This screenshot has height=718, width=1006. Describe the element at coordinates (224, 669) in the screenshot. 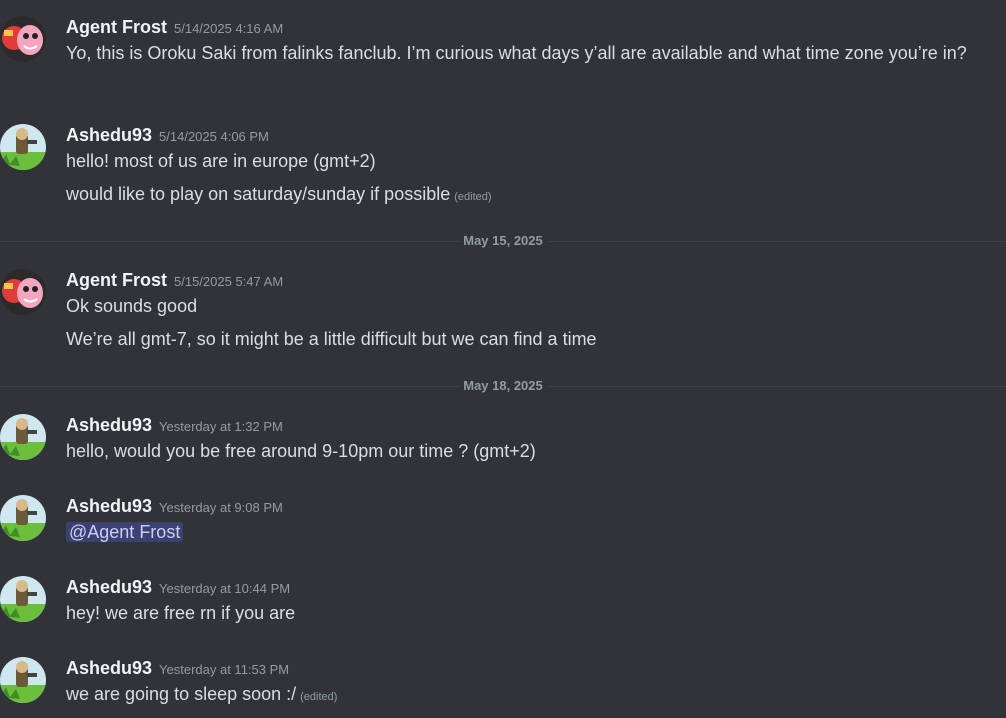

I see `timestamp: Yesterday at 11:53 PM` at that location.